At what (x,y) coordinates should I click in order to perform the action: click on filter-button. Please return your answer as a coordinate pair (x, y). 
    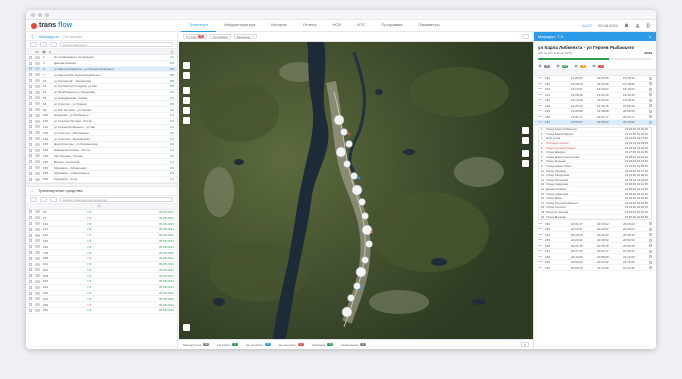
    Looking at the image, I should click on (33, 44).